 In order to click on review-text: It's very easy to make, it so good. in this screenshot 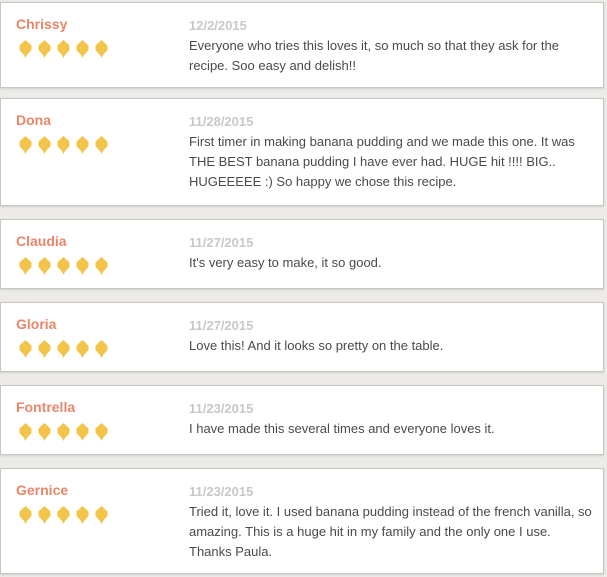, I will do `click(285, 262)`.